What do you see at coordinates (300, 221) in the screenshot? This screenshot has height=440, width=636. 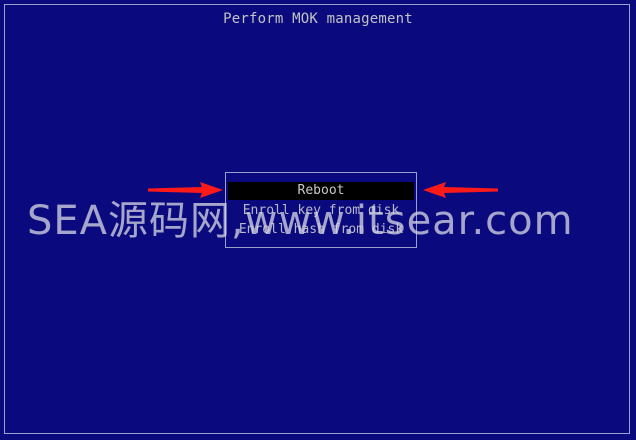 I see `watermark-text: SEA源码网,www.itsear.com` at bounding box center [300, 221].